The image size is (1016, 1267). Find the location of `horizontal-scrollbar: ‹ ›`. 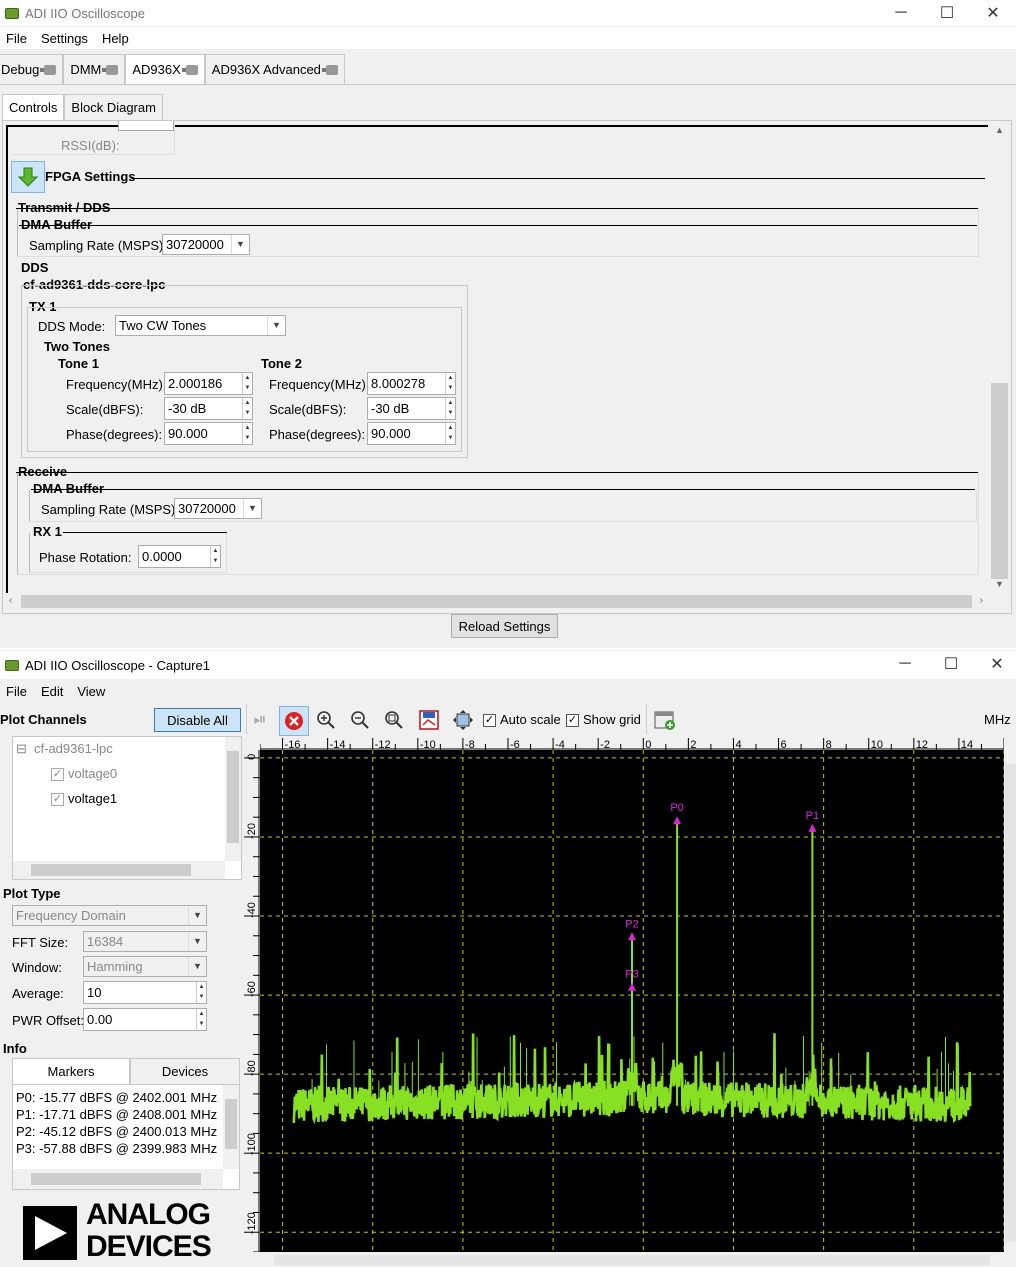

horizontal-scrollbar: ‹ › is located at coordinates (496, 601).